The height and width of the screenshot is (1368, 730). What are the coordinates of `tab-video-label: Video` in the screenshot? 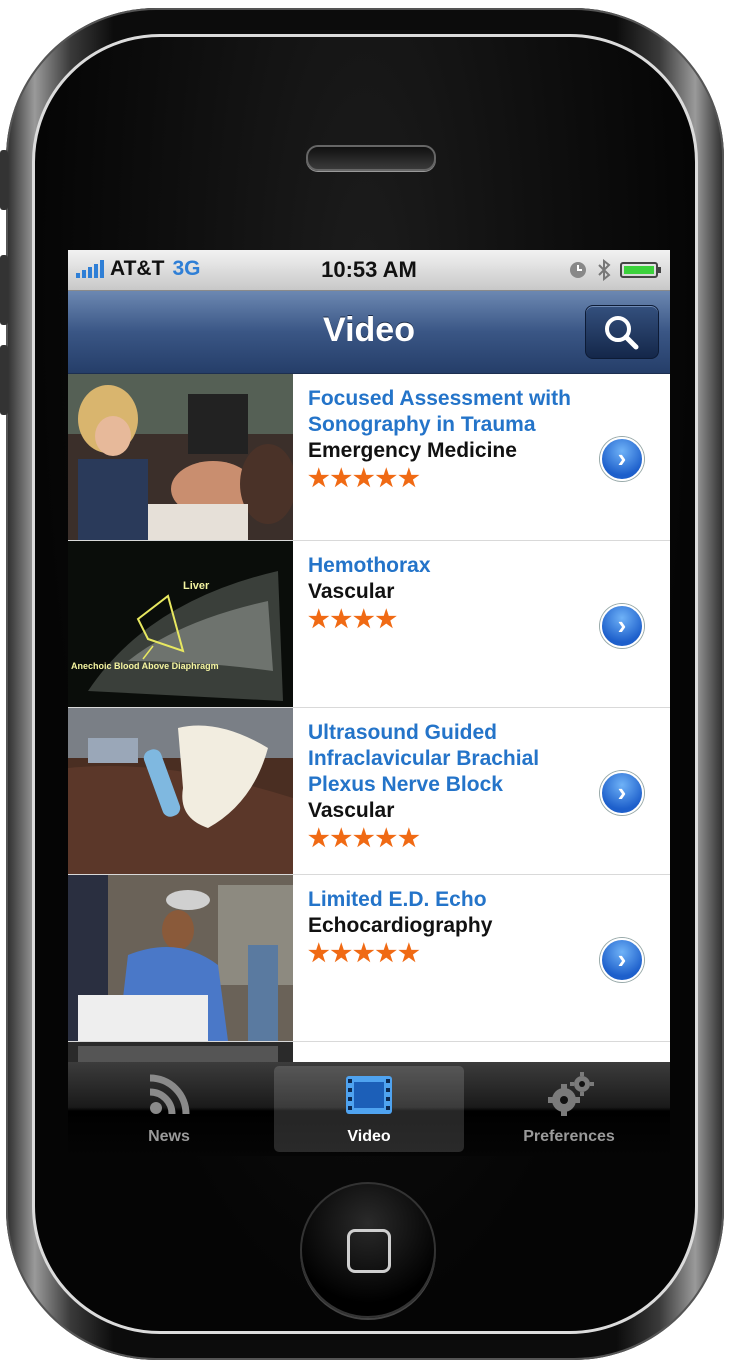 It's located at (369, 1136).